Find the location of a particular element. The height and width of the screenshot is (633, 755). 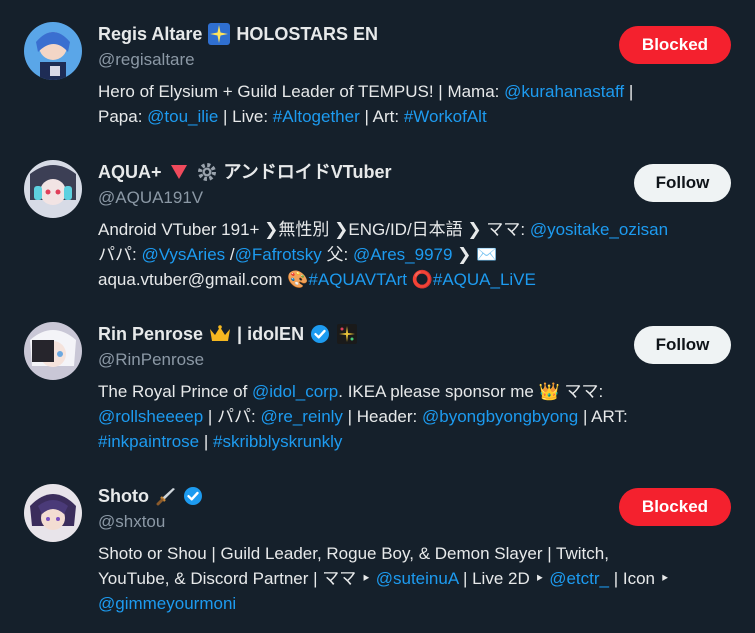

mention-link: @Ares_9979 is located at coordinates (403, 254).